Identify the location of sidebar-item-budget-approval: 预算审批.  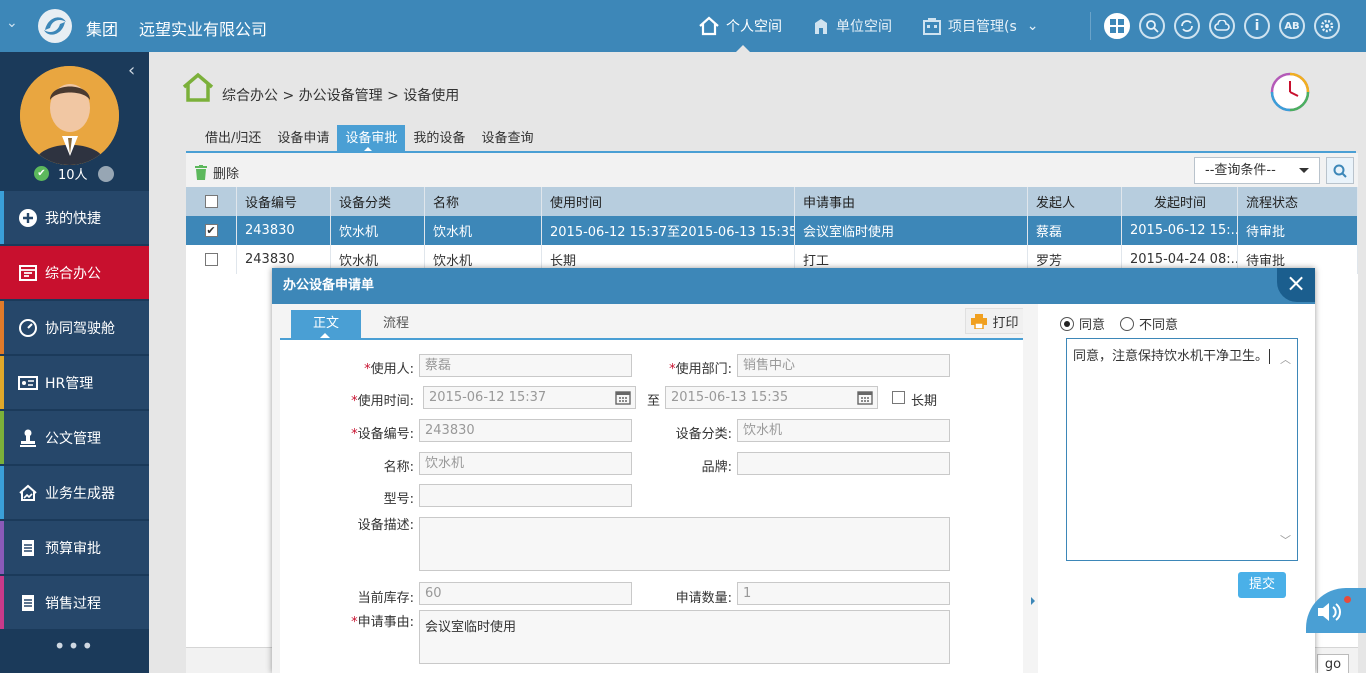
(74, 547).